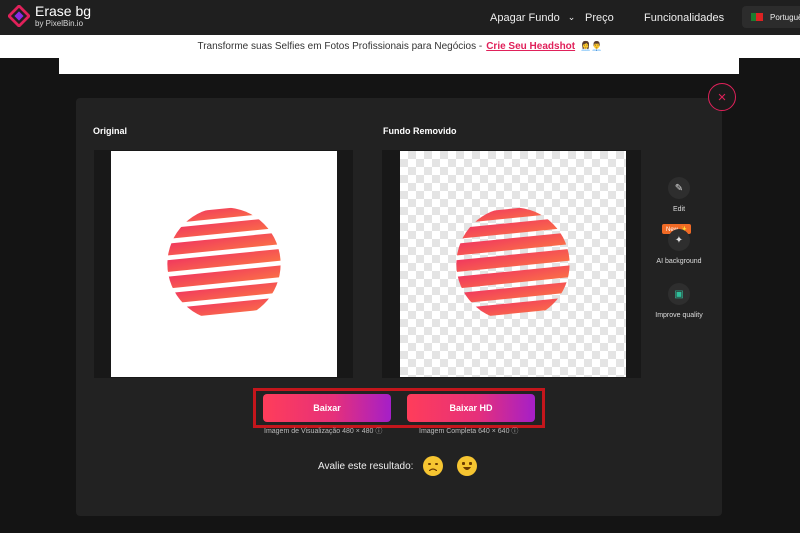 The width and height of the screenshot is (800, 533). I want to click on close-icon: ×, so click(722, 97).